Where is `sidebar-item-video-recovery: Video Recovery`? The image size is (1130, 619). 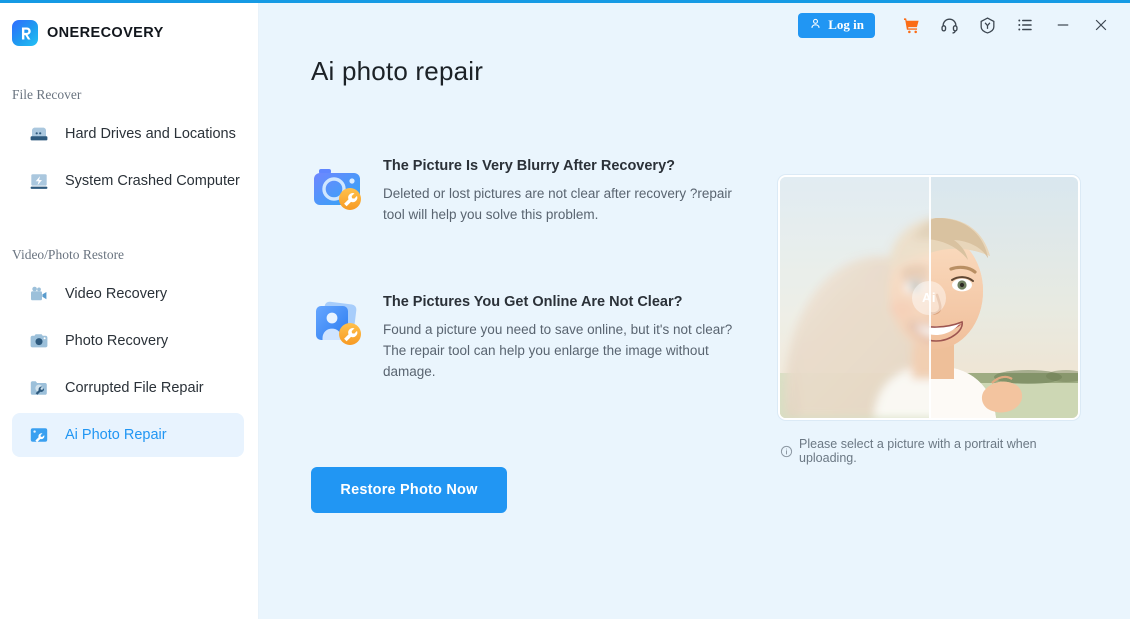 sidebar-item-video-recovery: Video Recovery is located at coordinates (128, 294).